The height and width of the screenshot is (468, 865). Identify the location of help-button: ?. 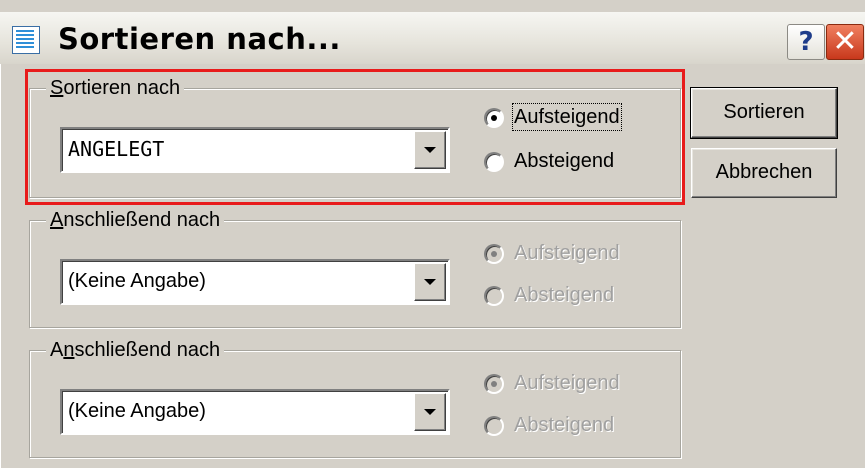
(806, 42).